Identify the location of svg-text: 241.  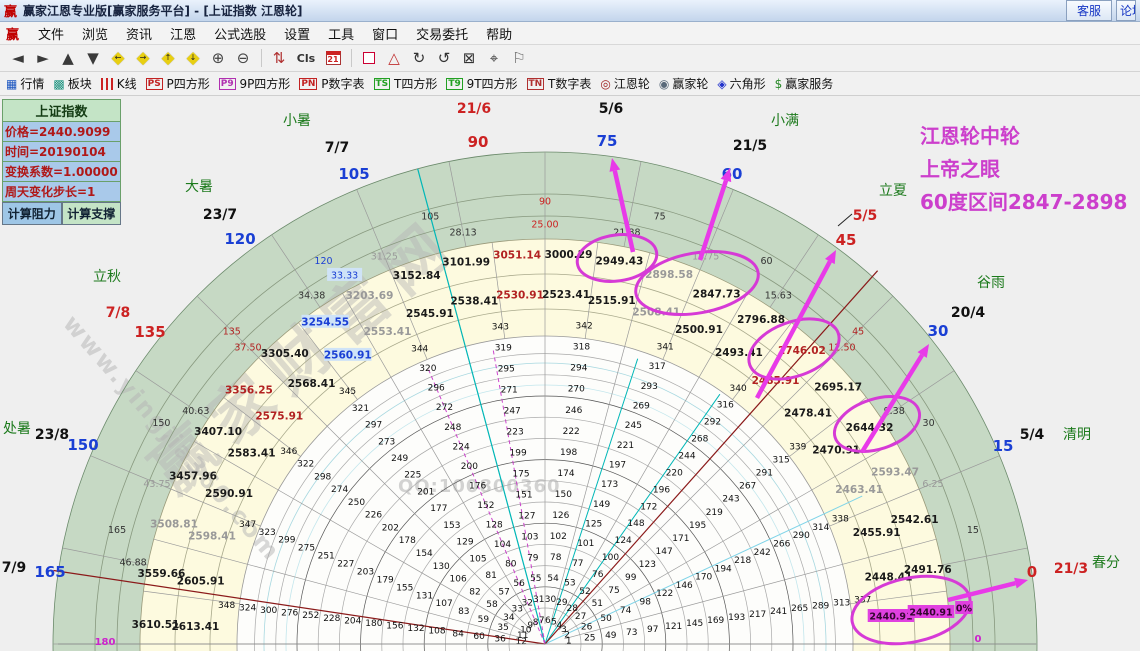
(778, 612).